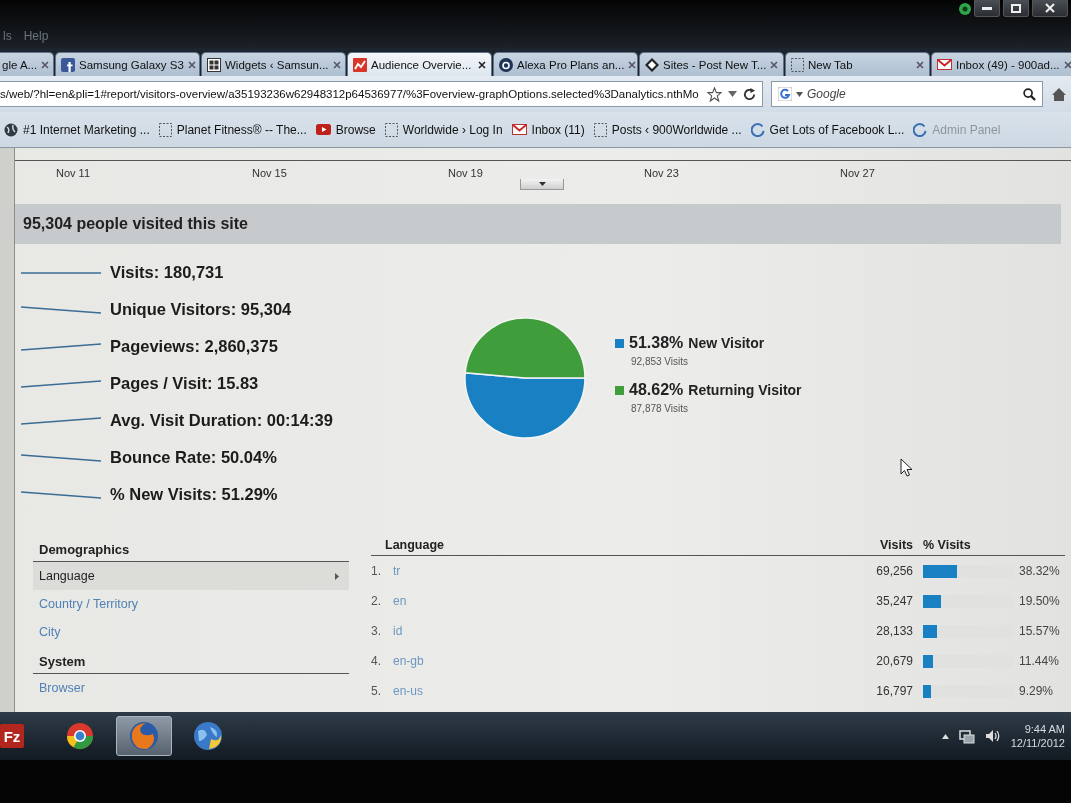  I want to click on metric-text: Pageviews: 2,860,375, so click(194, 346).